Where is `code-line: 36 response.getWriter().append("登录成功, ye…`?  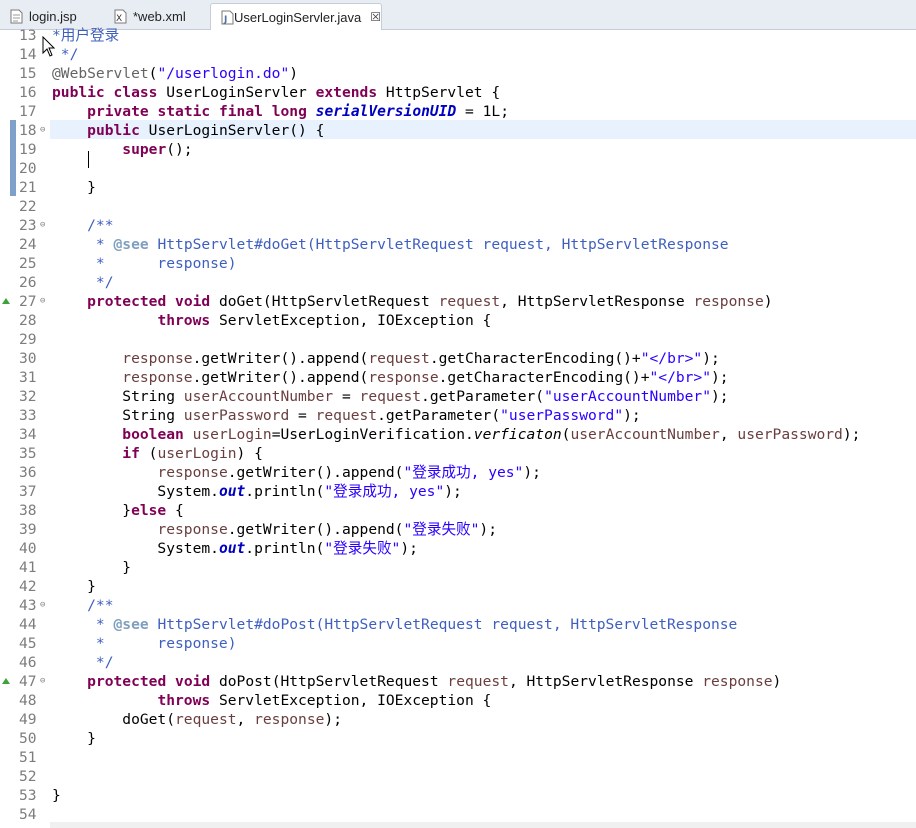 code-line: 36 response.getWriter().append("登录成功, ye… is located at coordinates (458, 472).